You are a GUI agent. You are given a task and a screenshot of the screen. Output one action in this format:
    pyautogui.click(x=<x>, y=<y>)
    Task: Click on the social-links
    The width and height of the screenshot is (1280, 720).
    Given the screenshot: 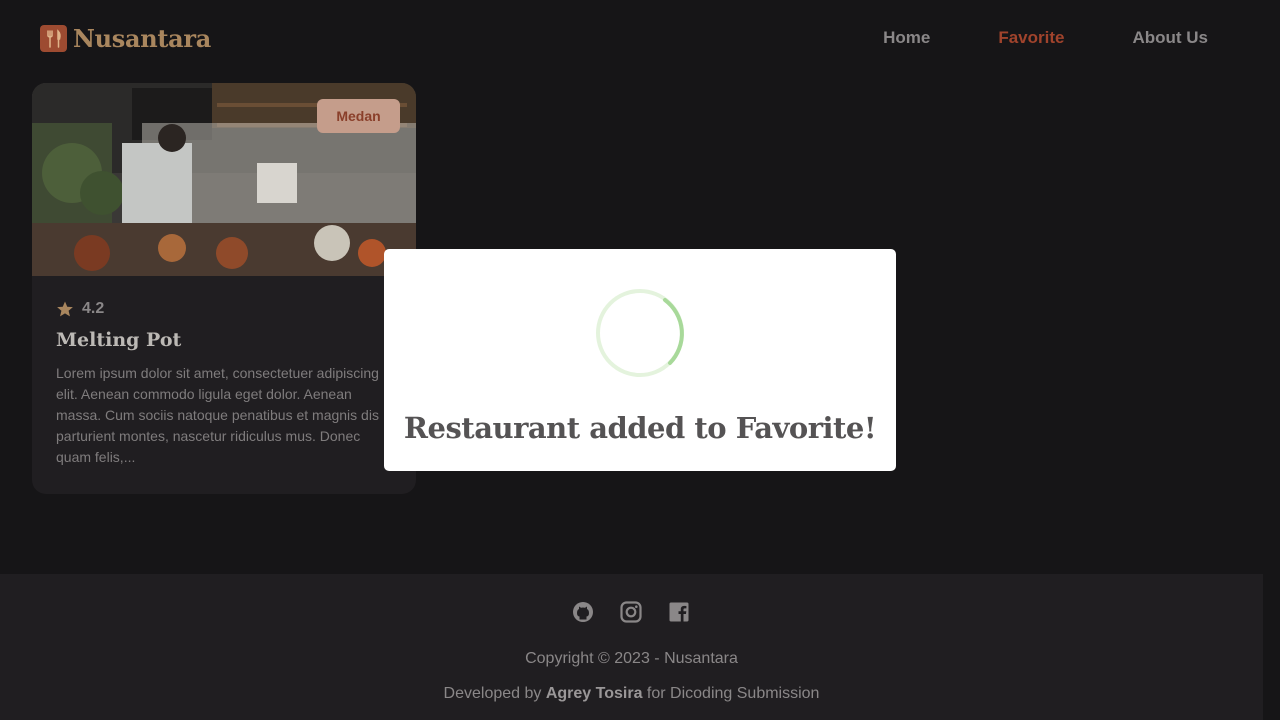 What is the action you would take?
    pyautogui.click(x=631, y=612)
    